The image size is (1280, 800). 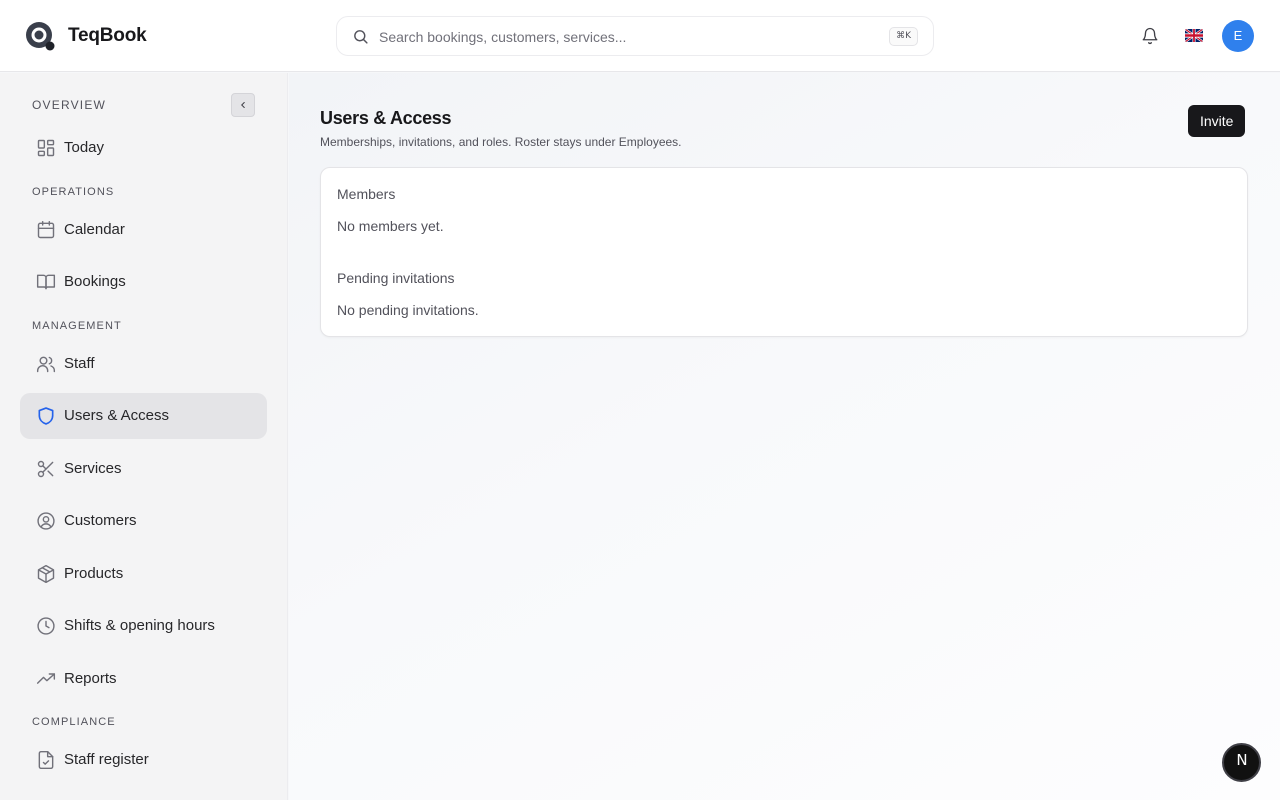 I want to click on clock-icon, so click(x=46, y=626).